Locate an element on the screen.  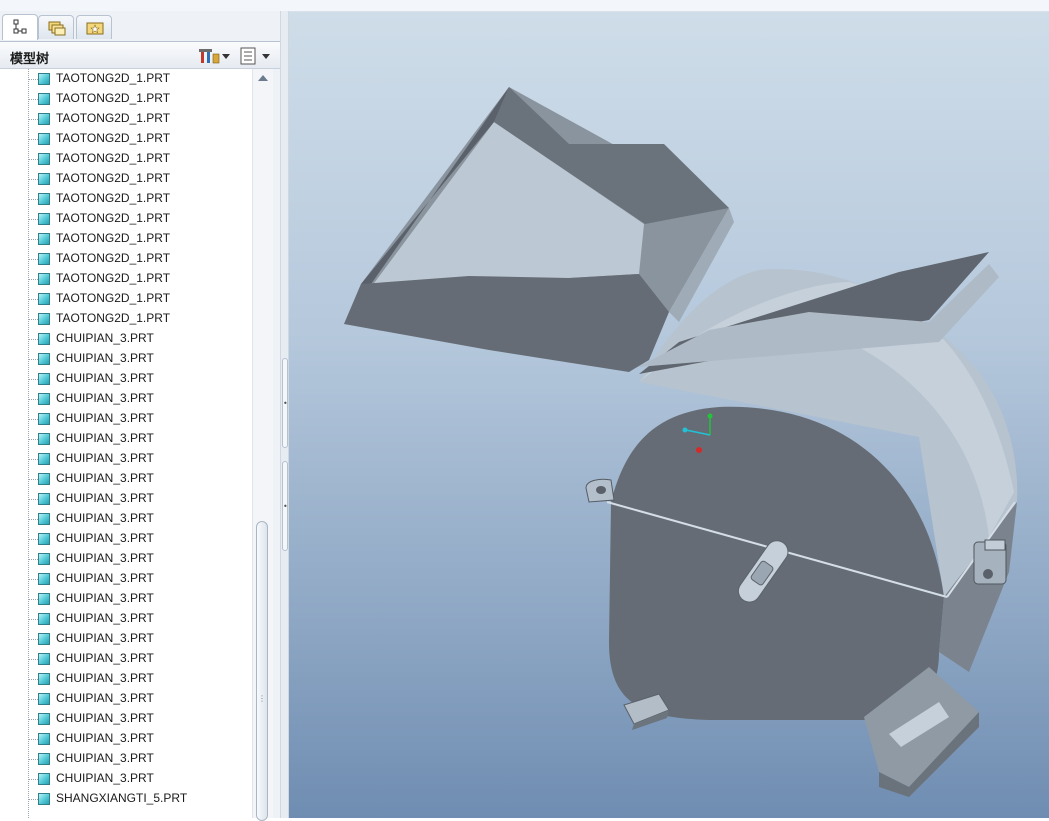
panel-splitter: • • is located at coordinates (284, 414).